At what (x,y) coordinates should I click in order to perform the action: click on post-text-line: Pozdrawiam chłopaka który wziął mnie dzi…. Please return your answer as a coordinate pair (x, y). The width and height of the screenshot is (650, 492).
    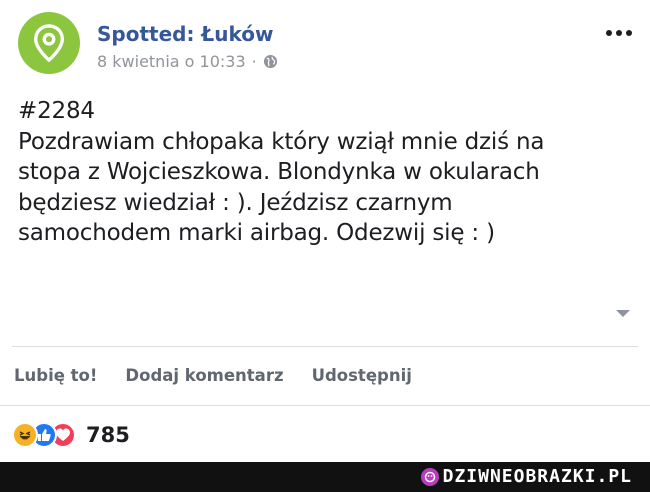
    Looking at the image, I should click on (281, 141).